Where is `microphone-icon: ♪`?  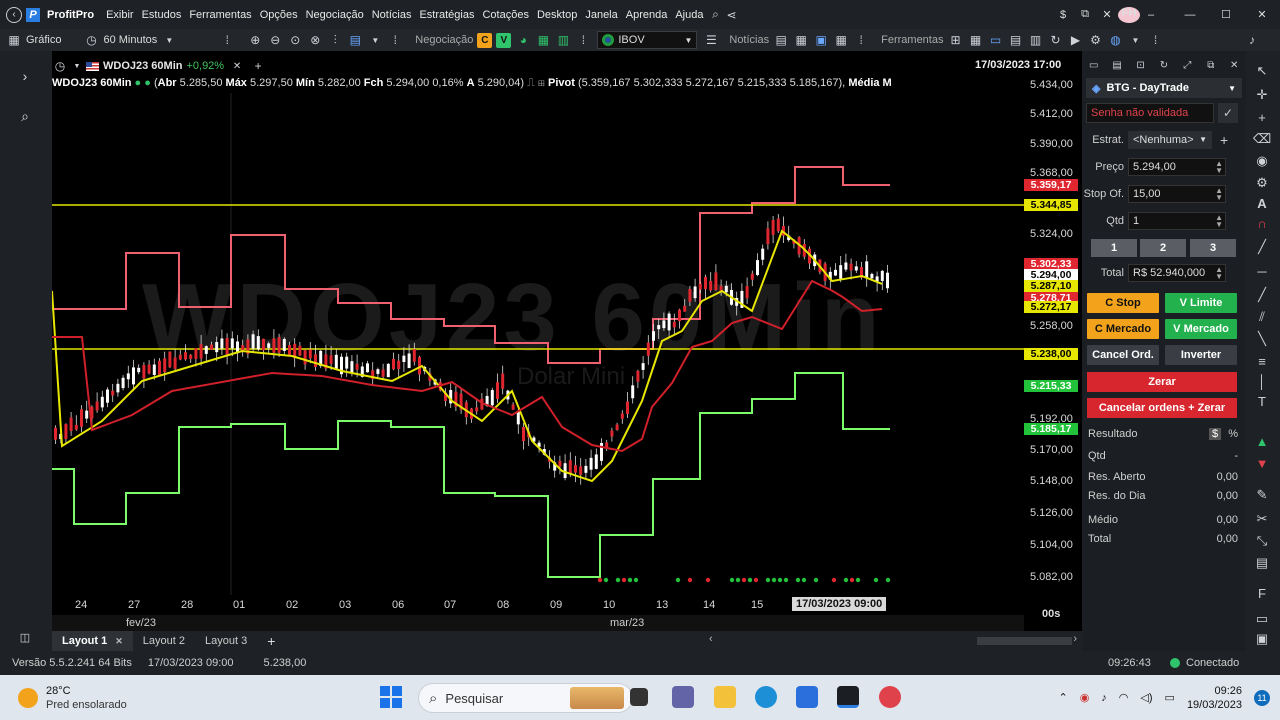
microphone-icon: ♪ is located at coordinates (1104, 698).